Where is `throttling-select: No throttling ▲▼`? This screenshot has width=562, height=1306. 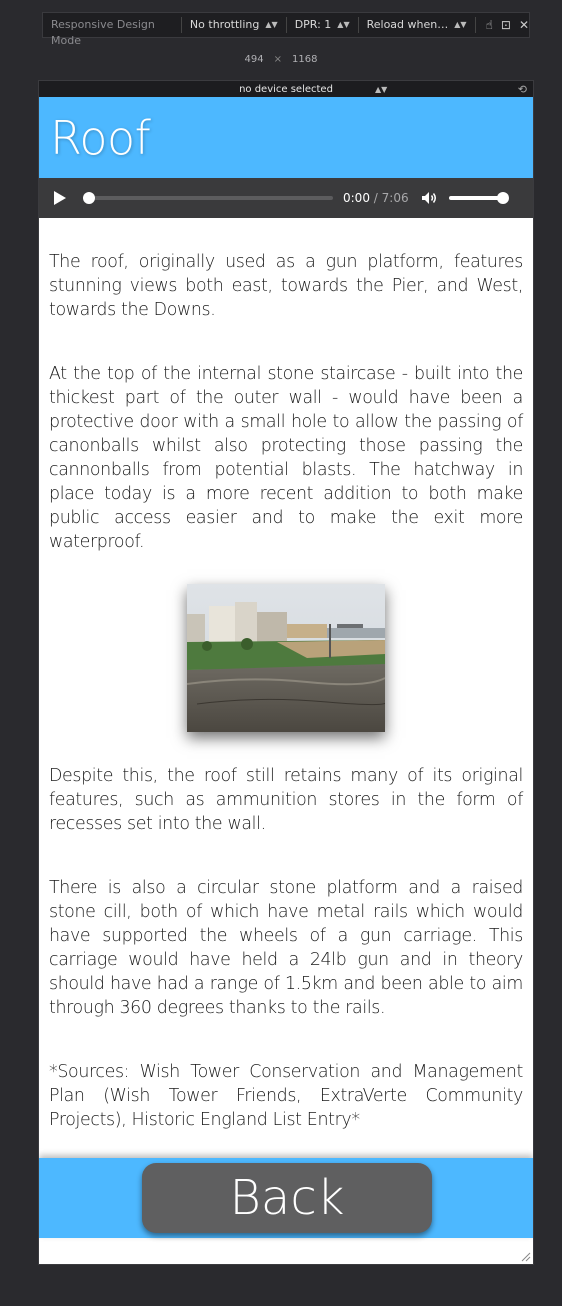
throttling-select: No throttling ▲▼ is located at coordinates (234, 25).